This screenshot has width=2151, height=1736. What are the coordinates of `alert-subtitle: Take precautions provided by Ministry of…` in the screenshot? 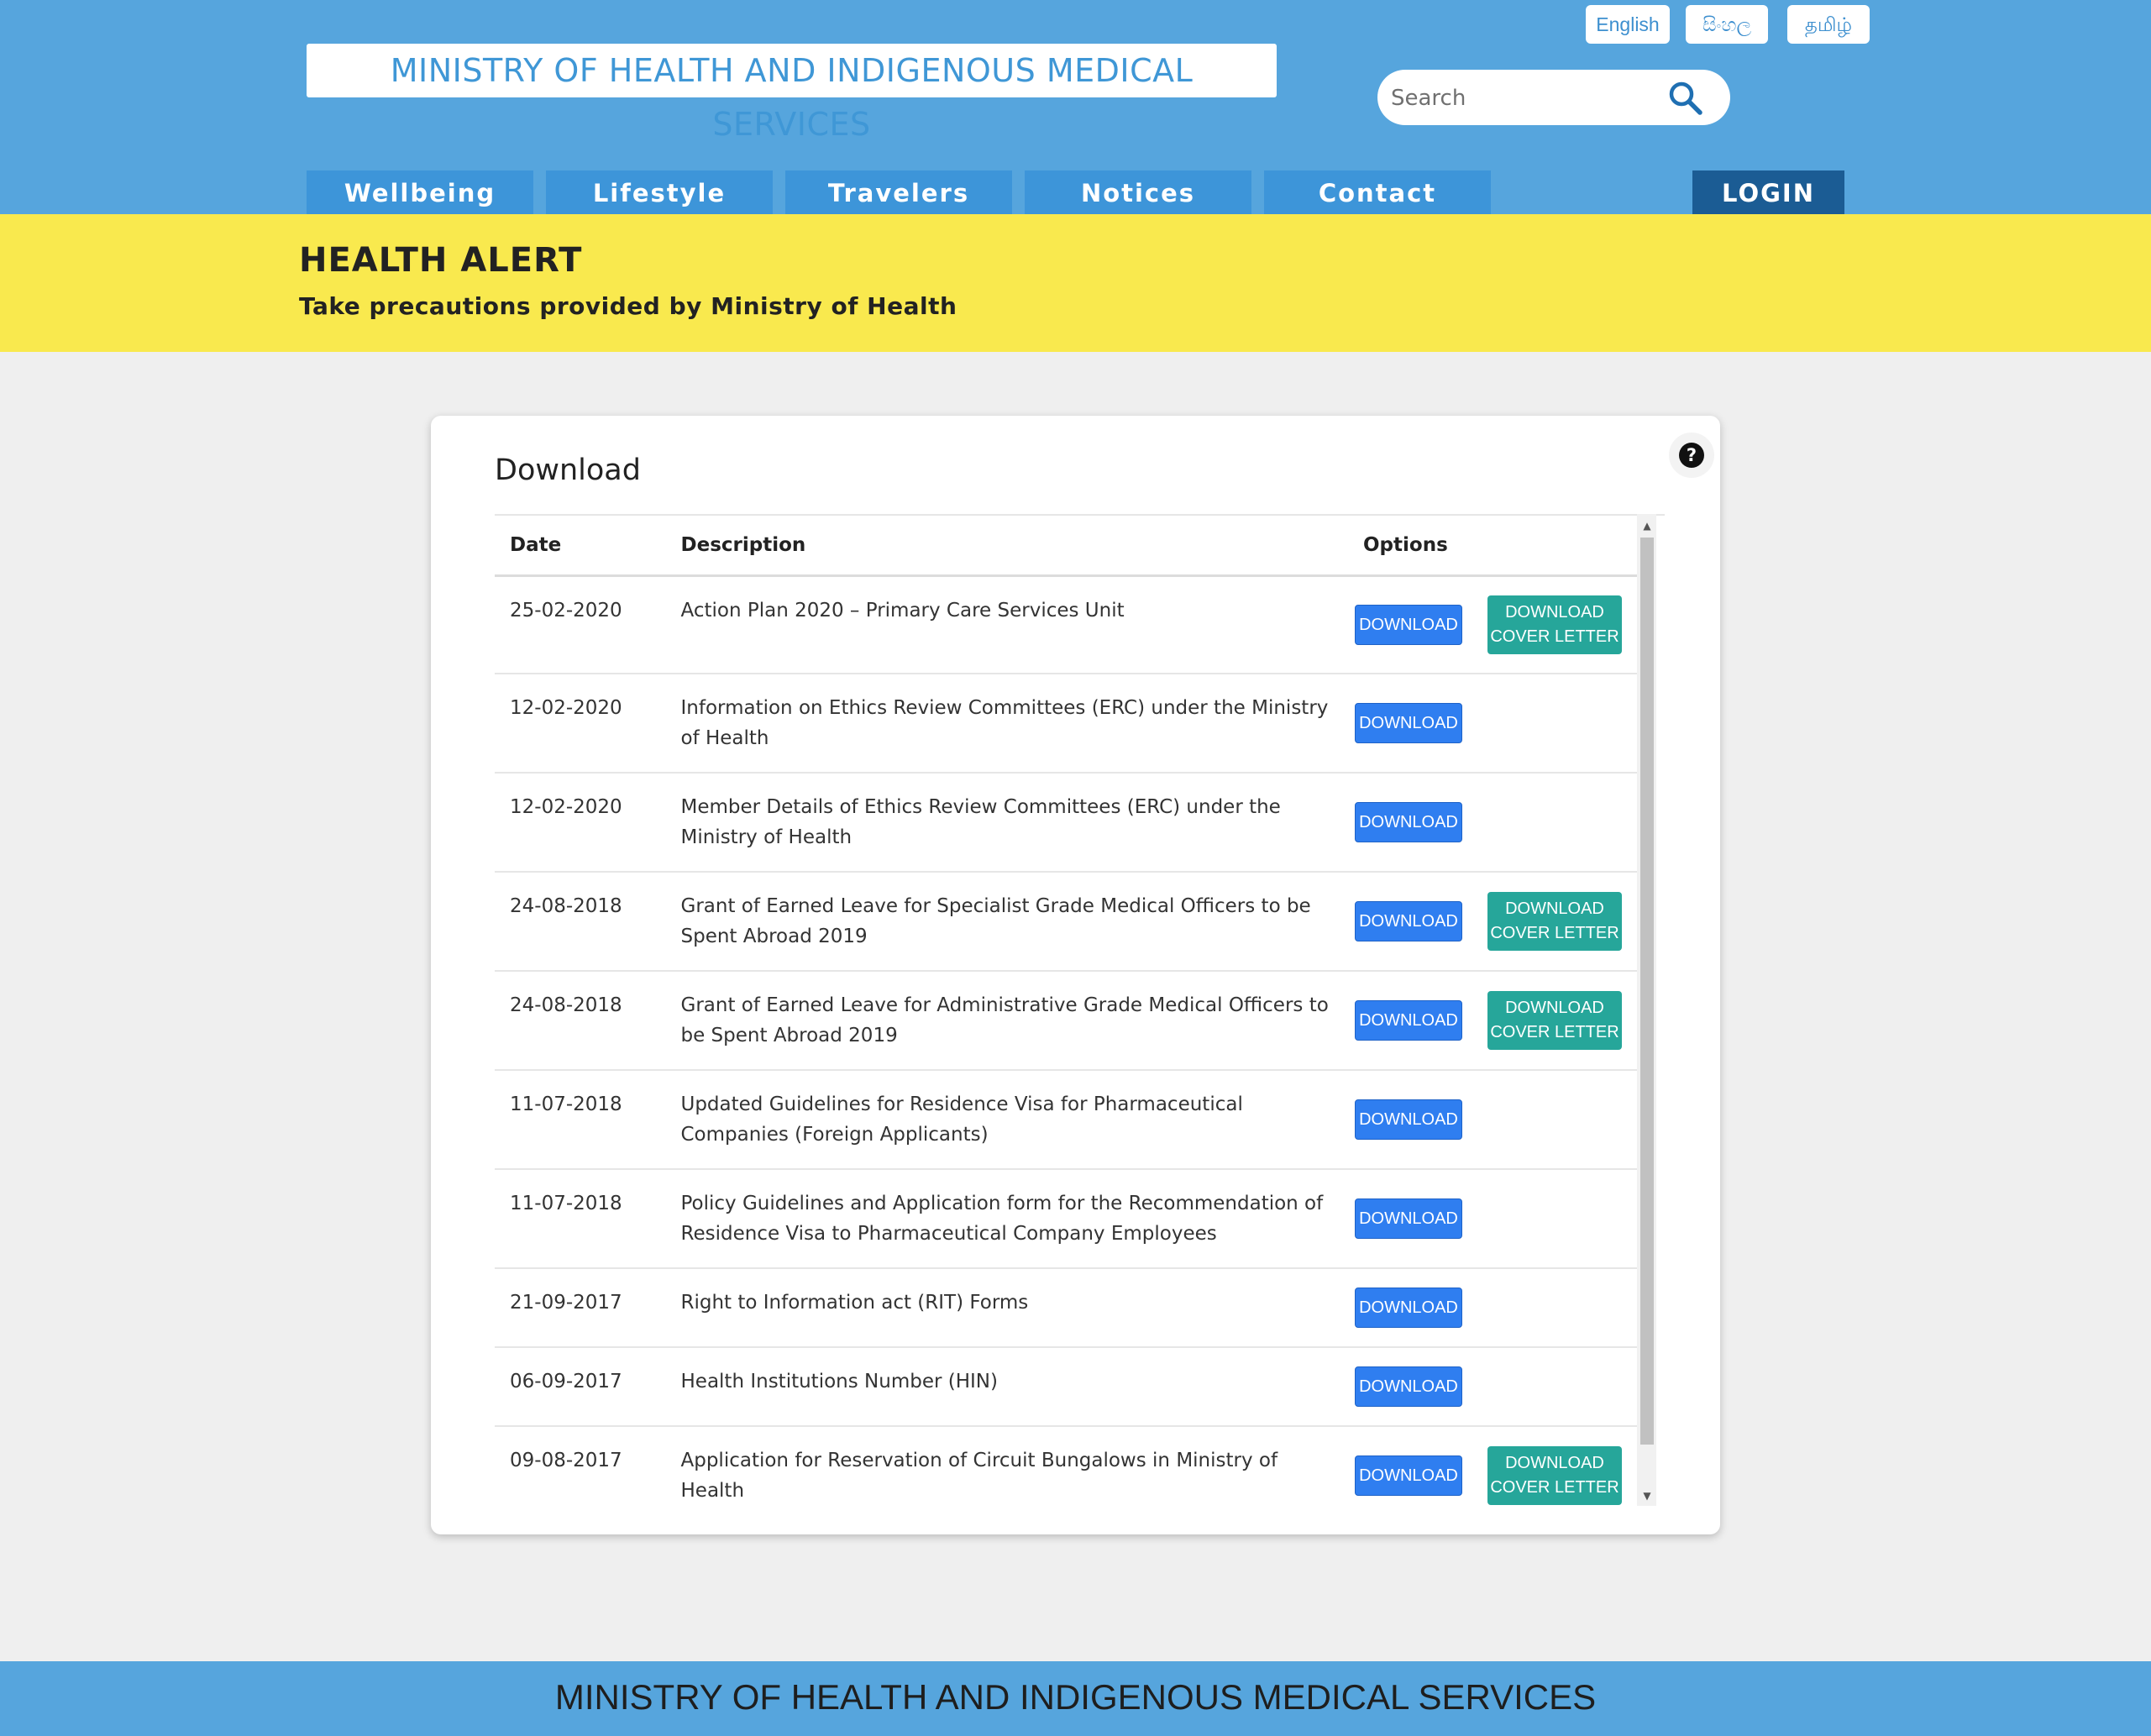 It's located at (628, 306).